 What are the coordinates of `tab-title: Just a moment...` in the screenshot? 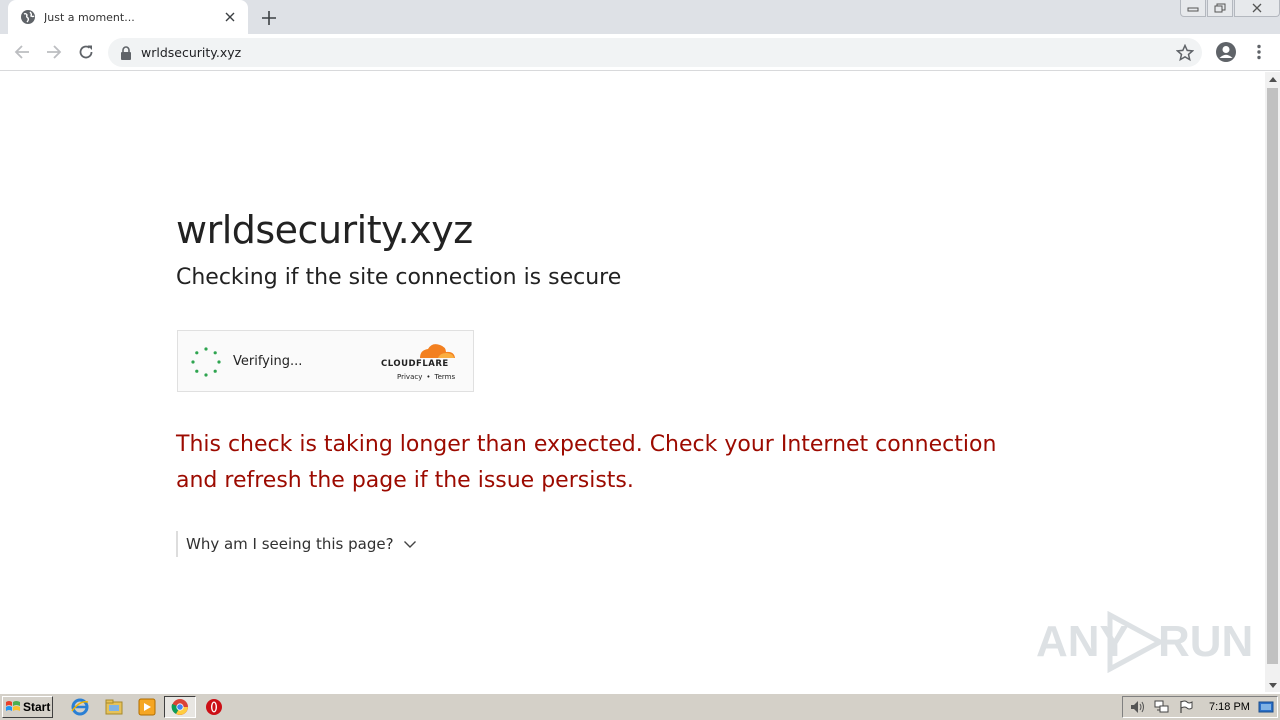 It's located at (89, 17).